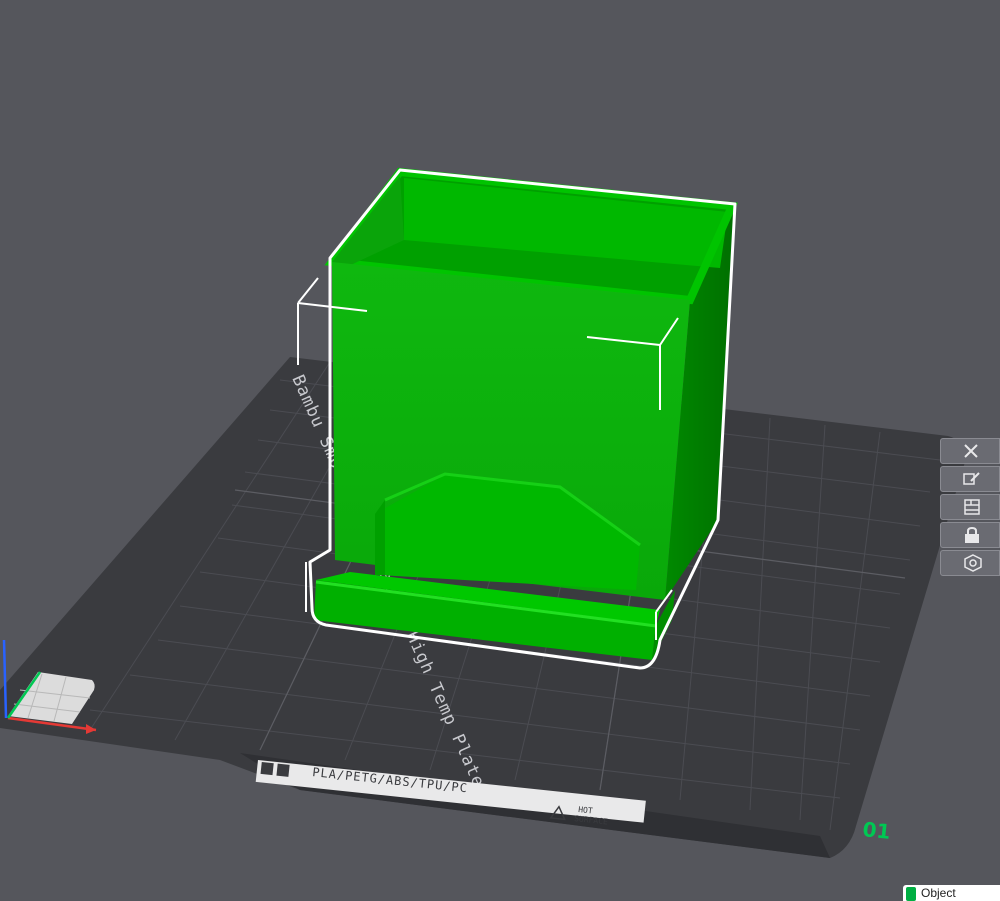 This screenshot has height=901, width=1000. I want to click on object-list-label: Object, so click(938, 893).